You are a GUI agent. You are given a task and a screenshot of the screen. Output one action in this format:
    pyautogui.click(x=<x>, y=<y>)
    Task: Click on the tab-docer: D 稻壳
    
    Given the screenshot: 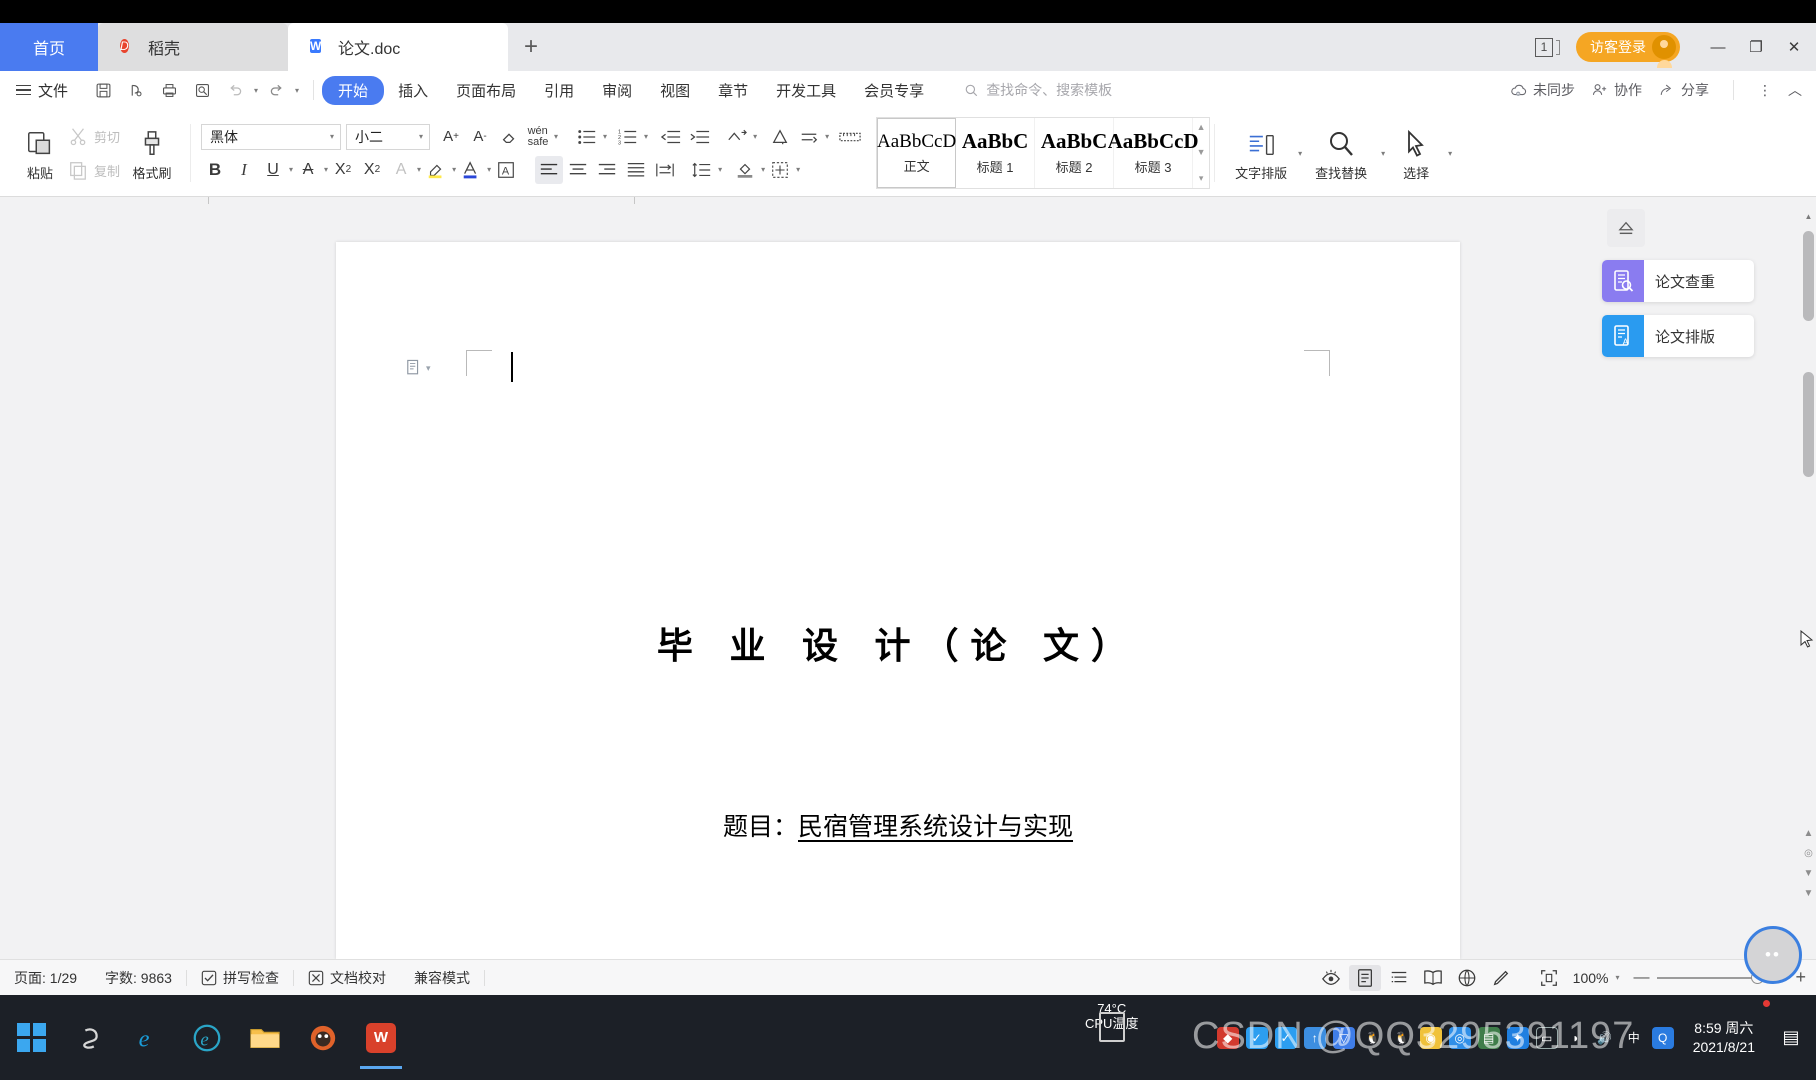 What is the action you would take?
    pyautogui.click(x=193, y=47)
    